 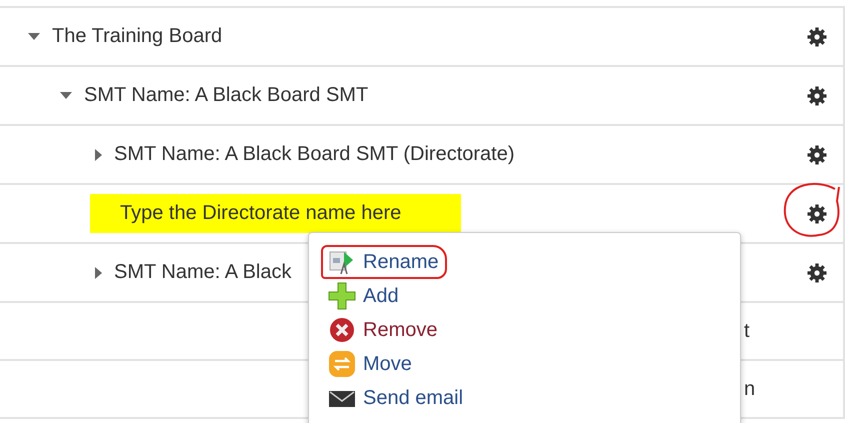 What do you see at coordinates (384, 262) in the screenshot?
I see `menu-item: Rename` at bounding box center [384, 262].